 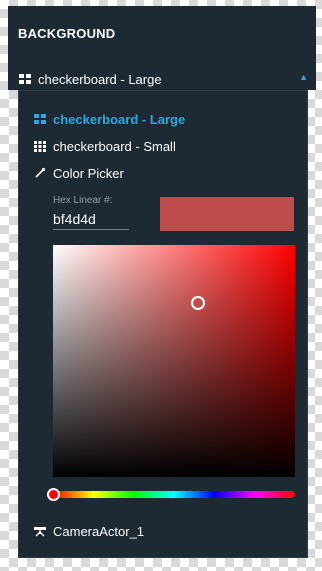 I want to click on color-swatch, so click(x=227, y=214).